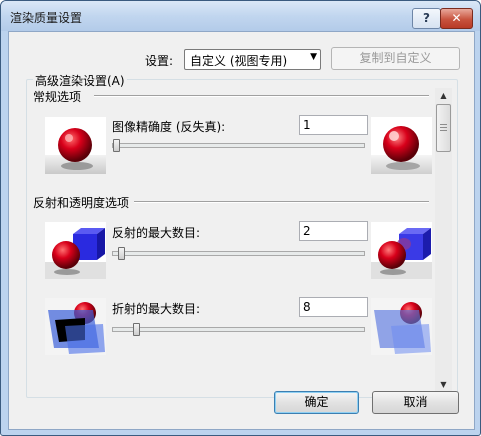  Describe the element at coordinates (401, 250) in the screenshot. I see `reflection-high-preview` at that location.